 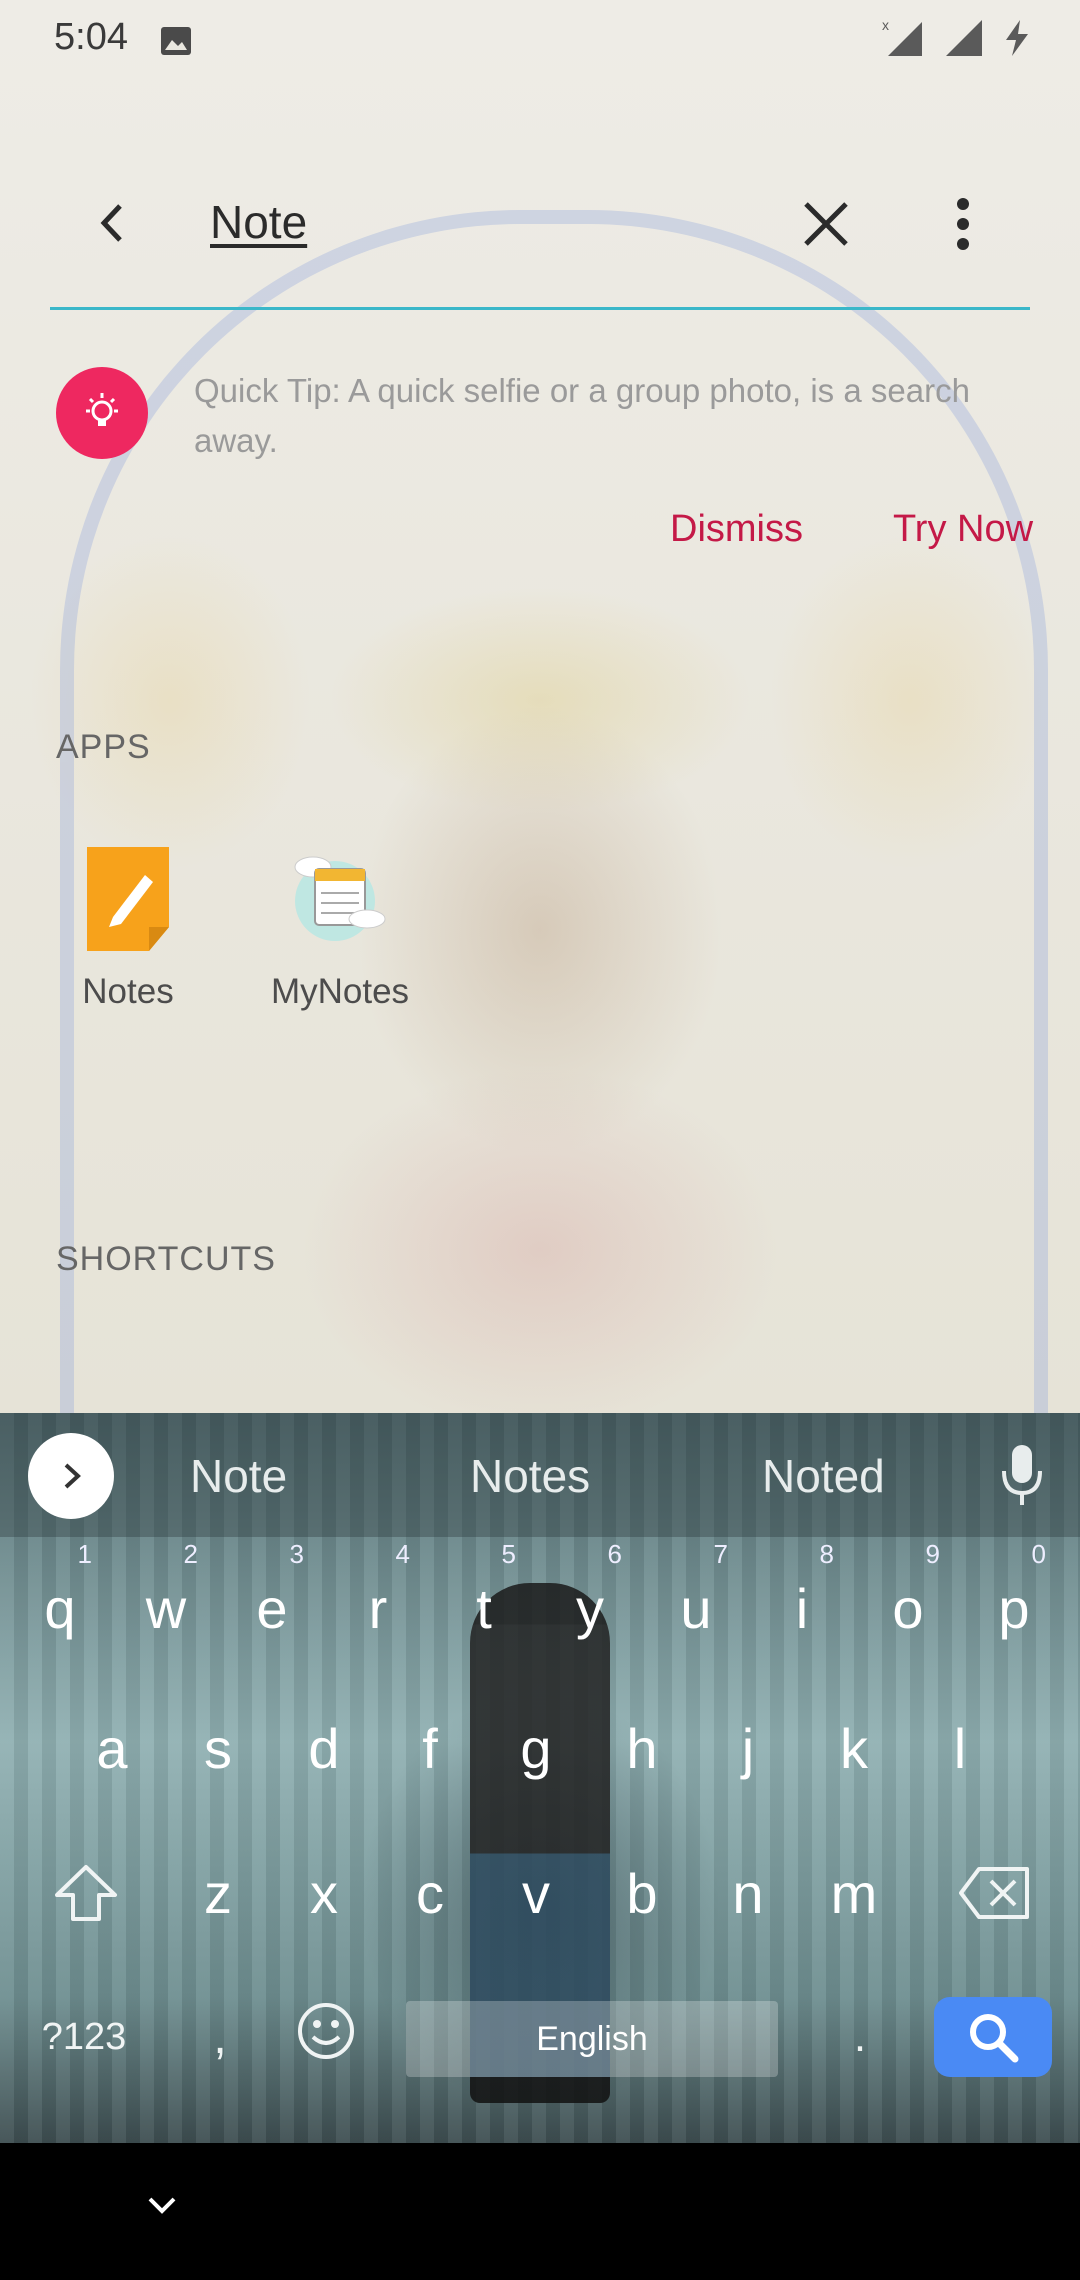 What do you see at coordinates (324, 1893) in the screenshot?
I see `key-x: x` at bounding box center [324, 1893].